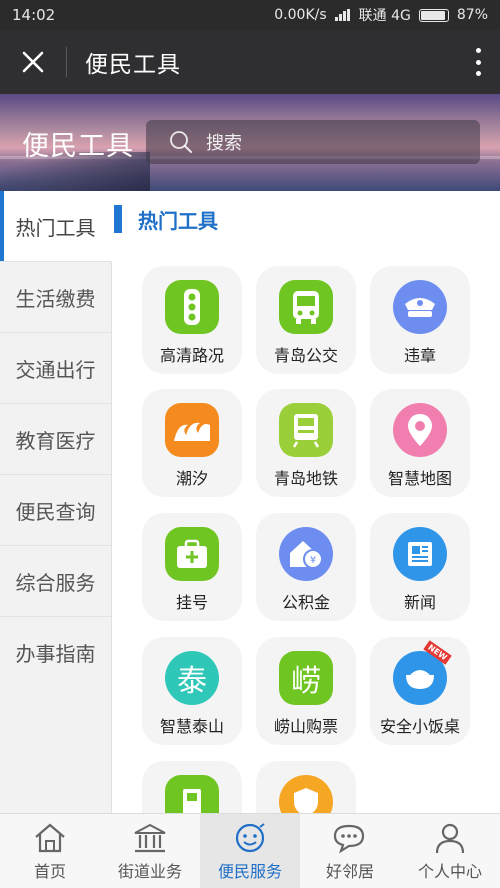  I want to click on nav-home: 首页, so click(50, 851).